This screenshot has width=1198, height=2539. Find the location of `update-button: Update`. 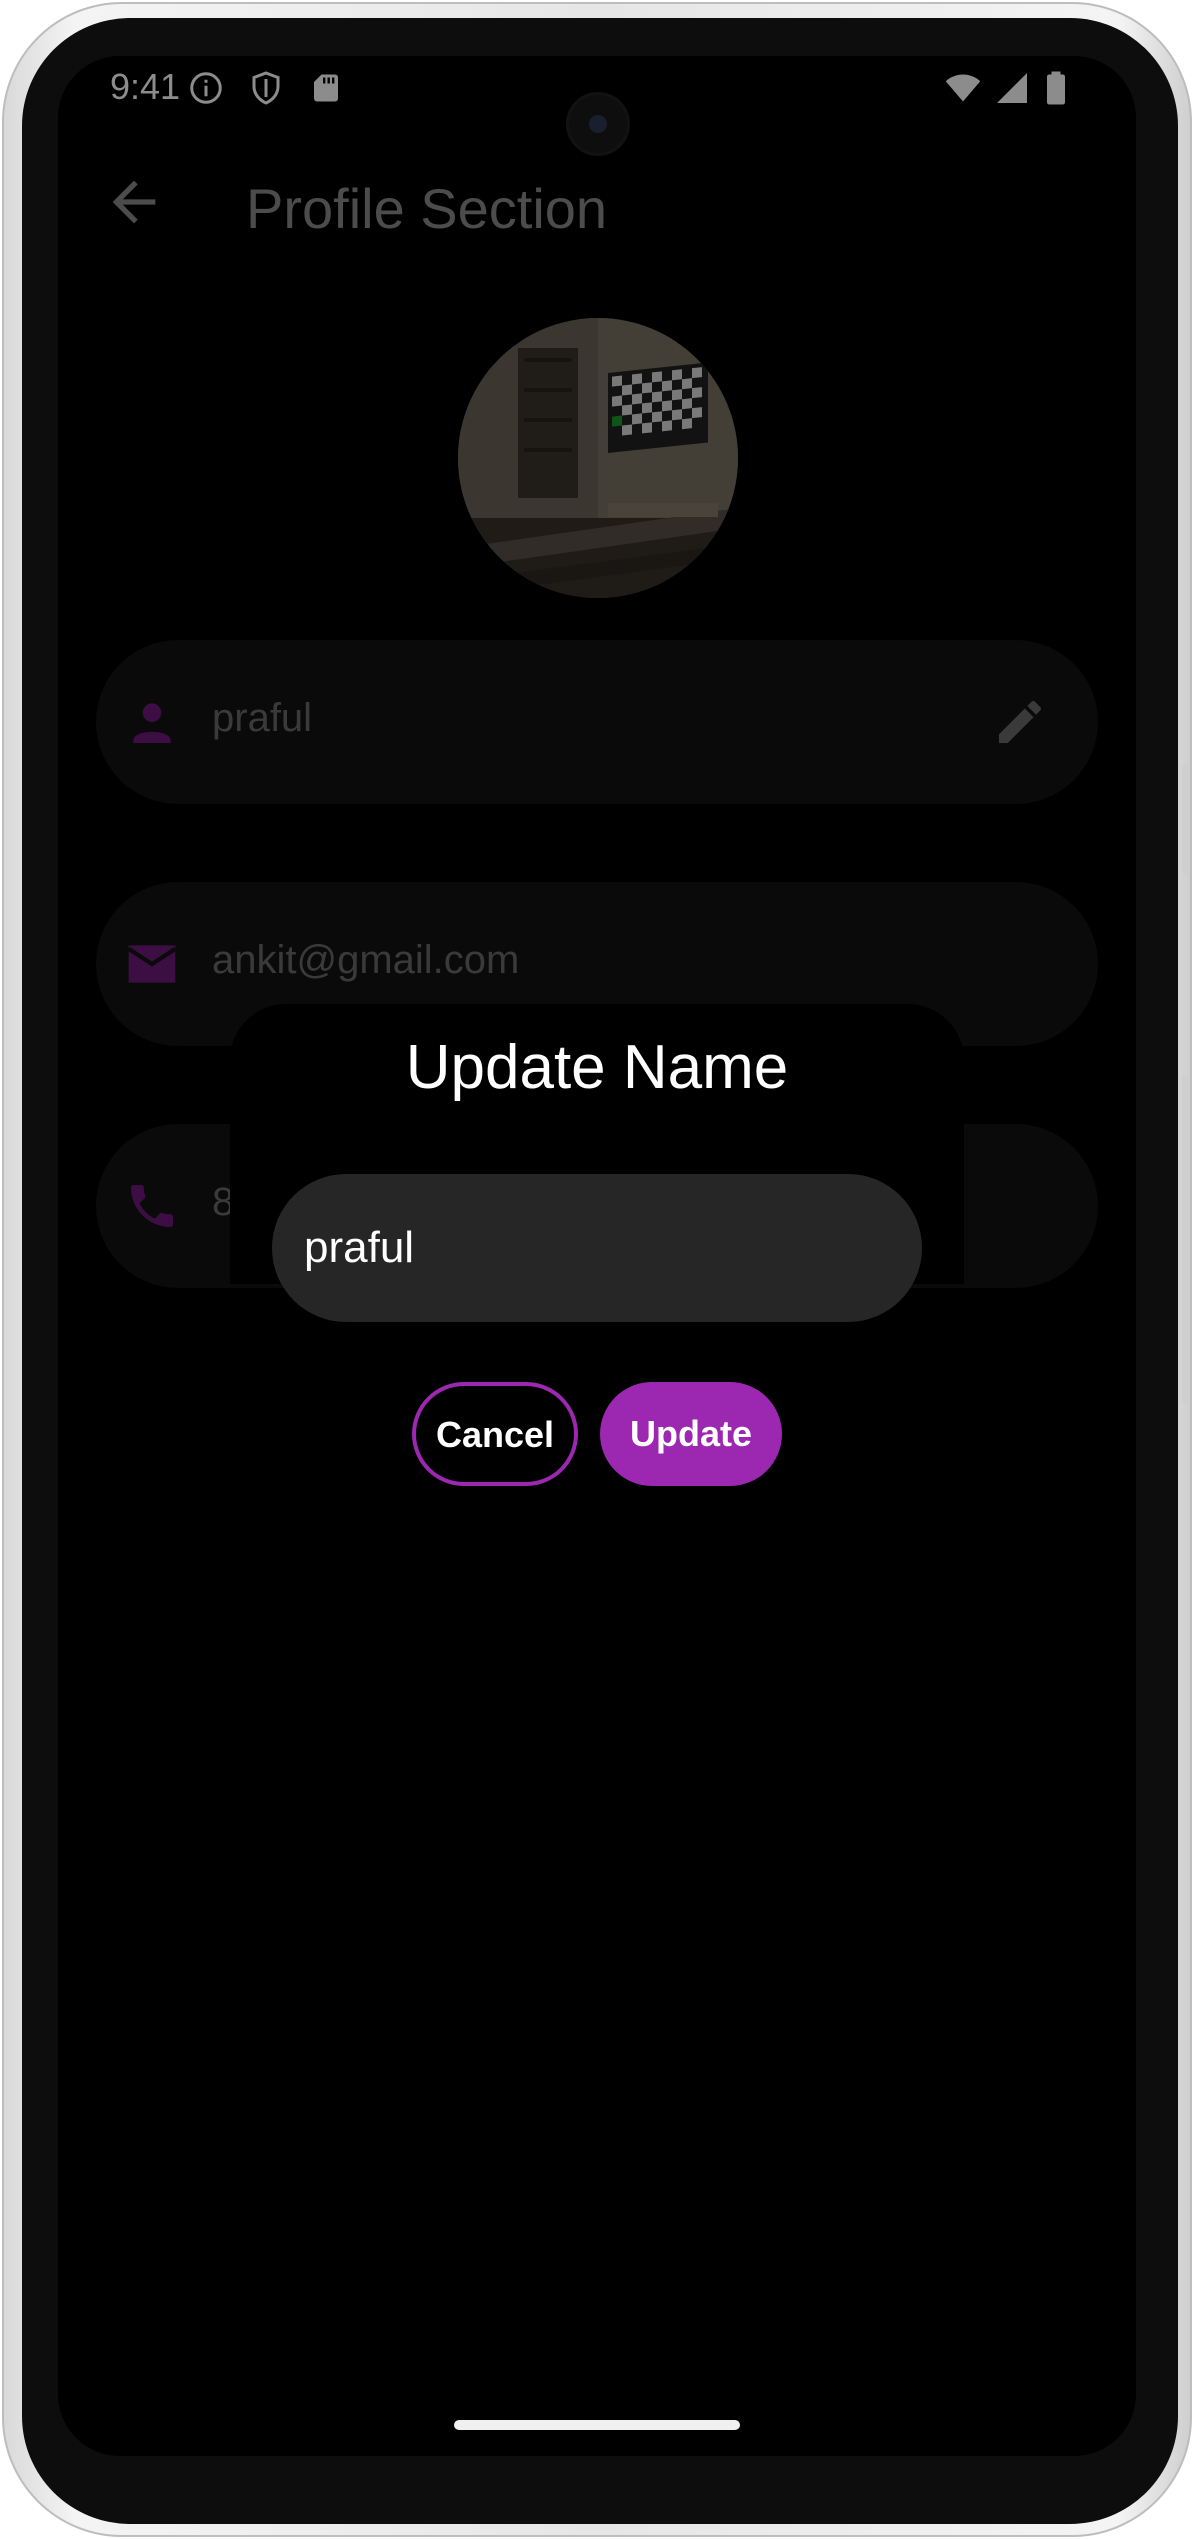

update-button: Update is located at coordinates (691, 1434).